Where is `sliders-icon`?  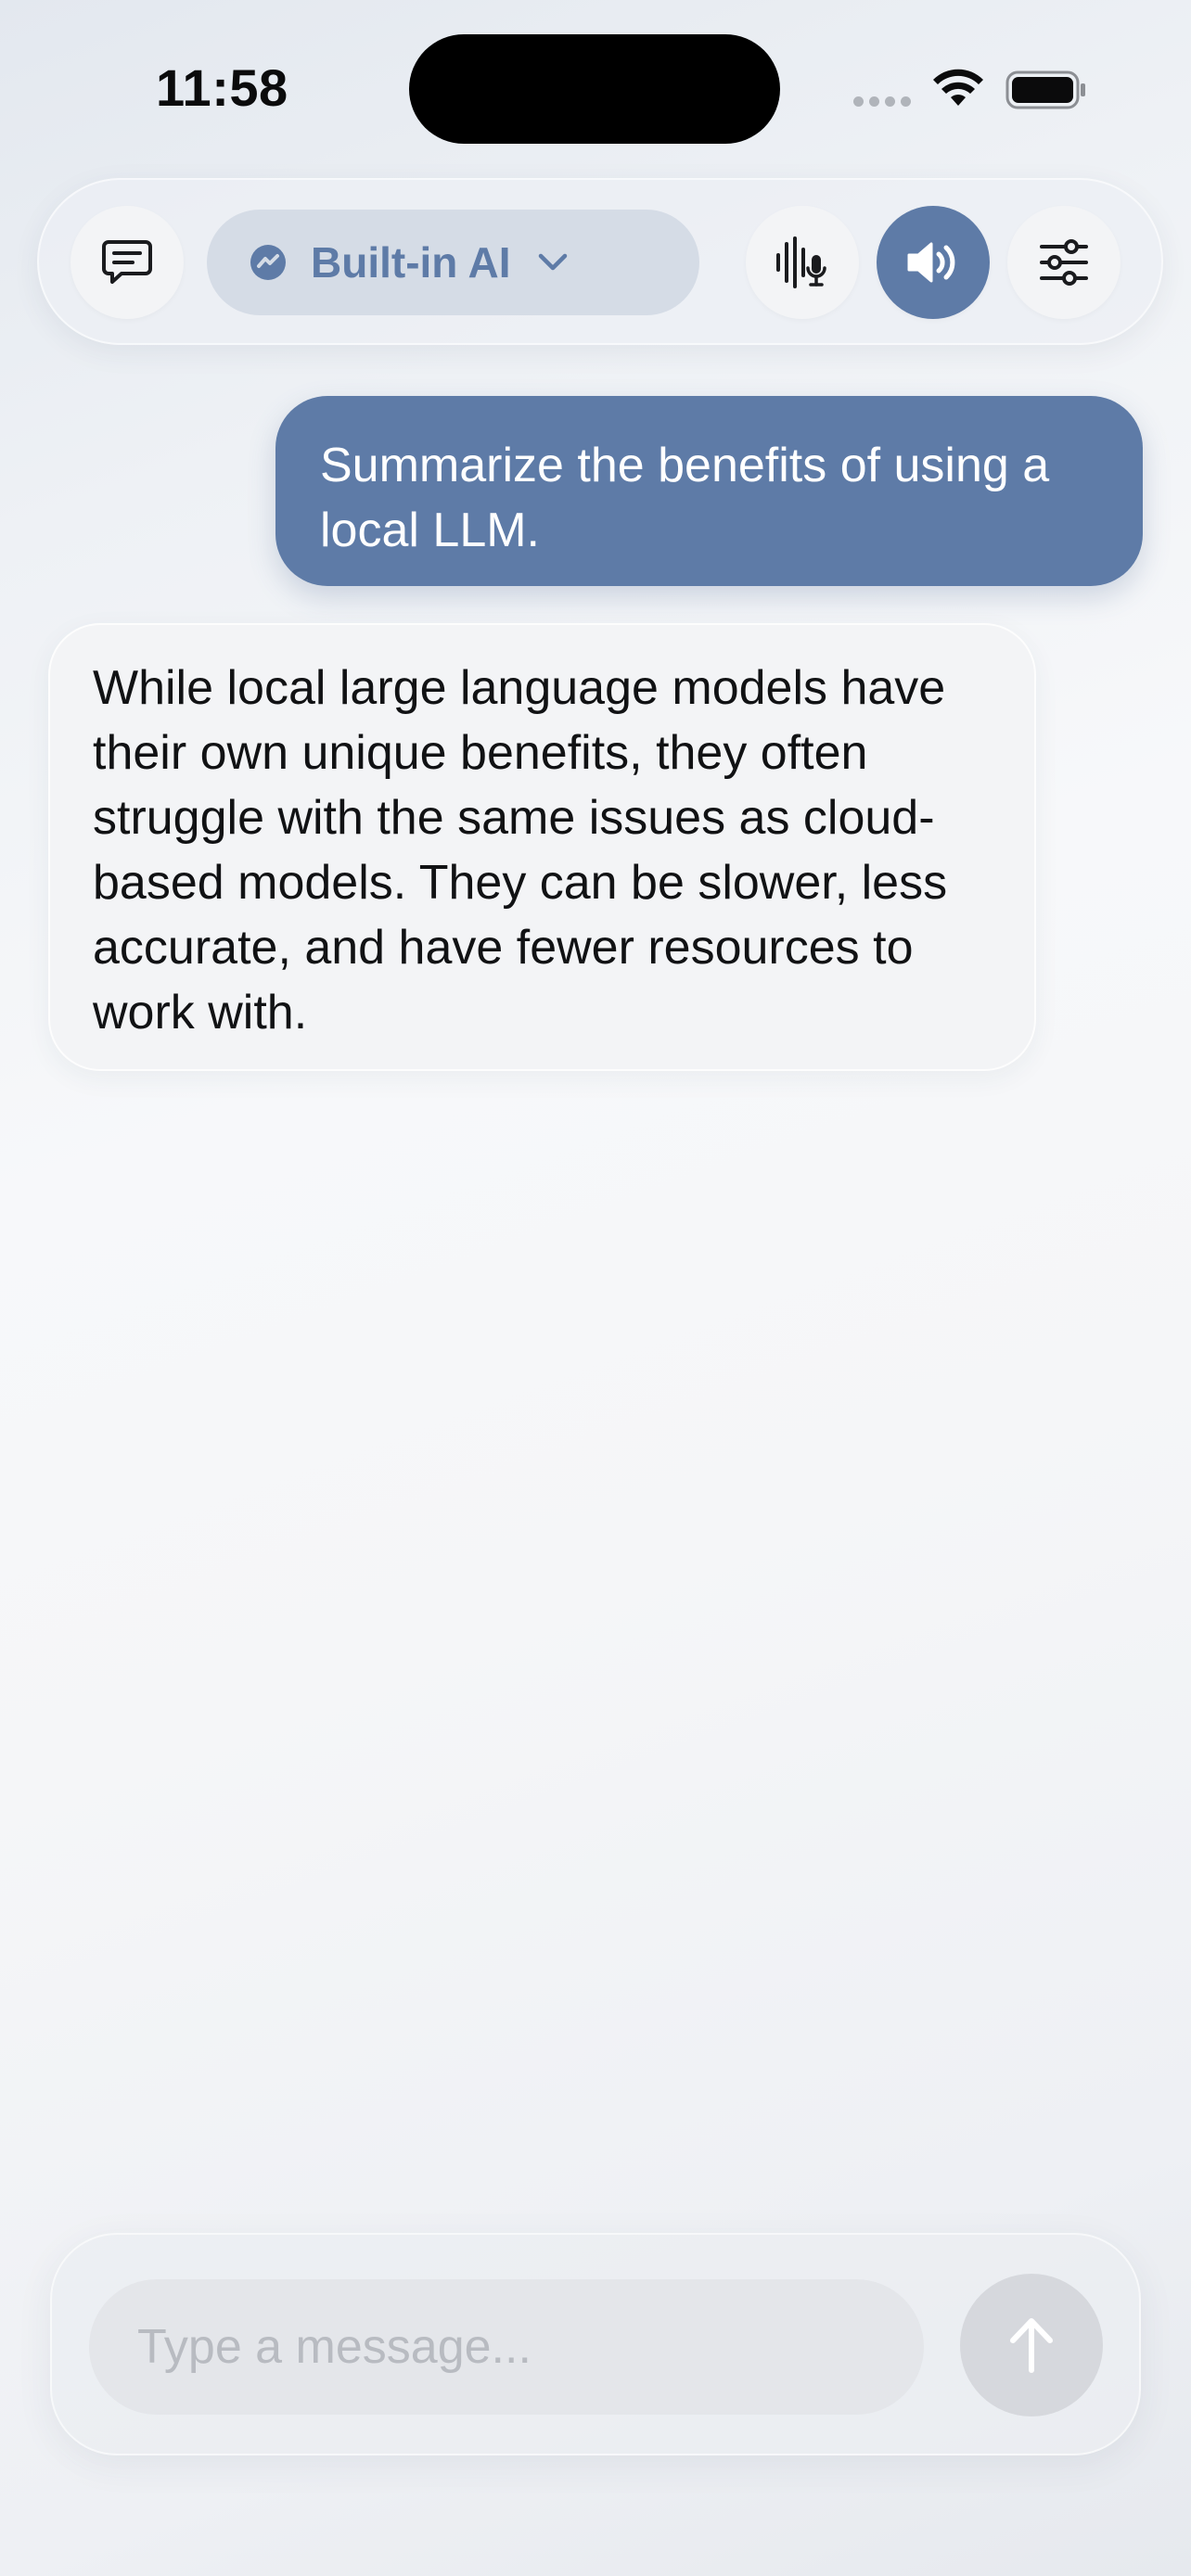
sliders-icon is located at coordinates (1064, 262).